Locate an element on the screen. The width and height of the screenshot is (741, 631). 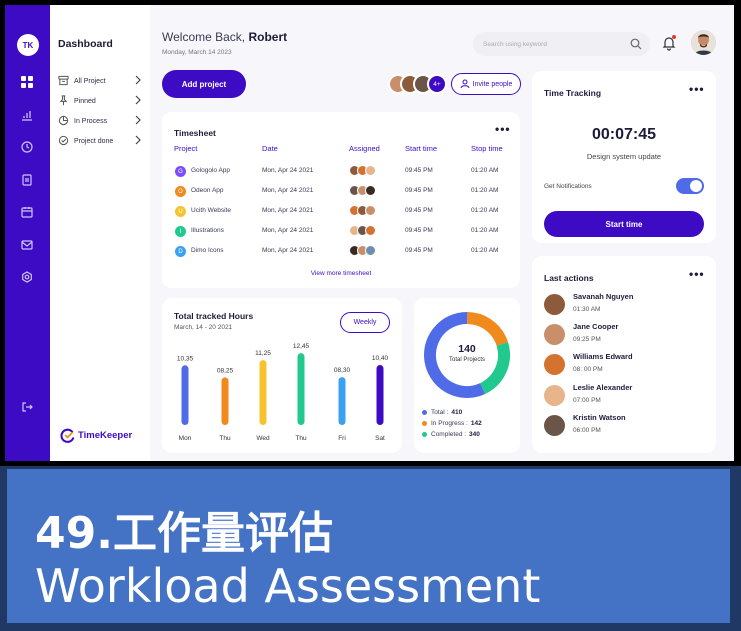
current-date: Monday, March 14 2023 is located at coordinates (197, 52).